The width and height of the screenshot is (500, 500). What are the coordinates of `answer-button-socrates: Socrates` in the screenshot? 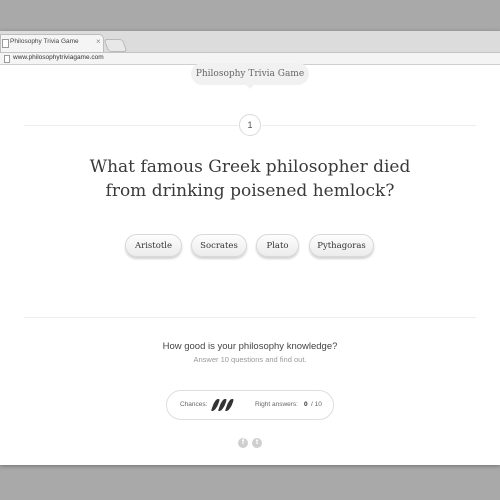 It's located at (219, 245).